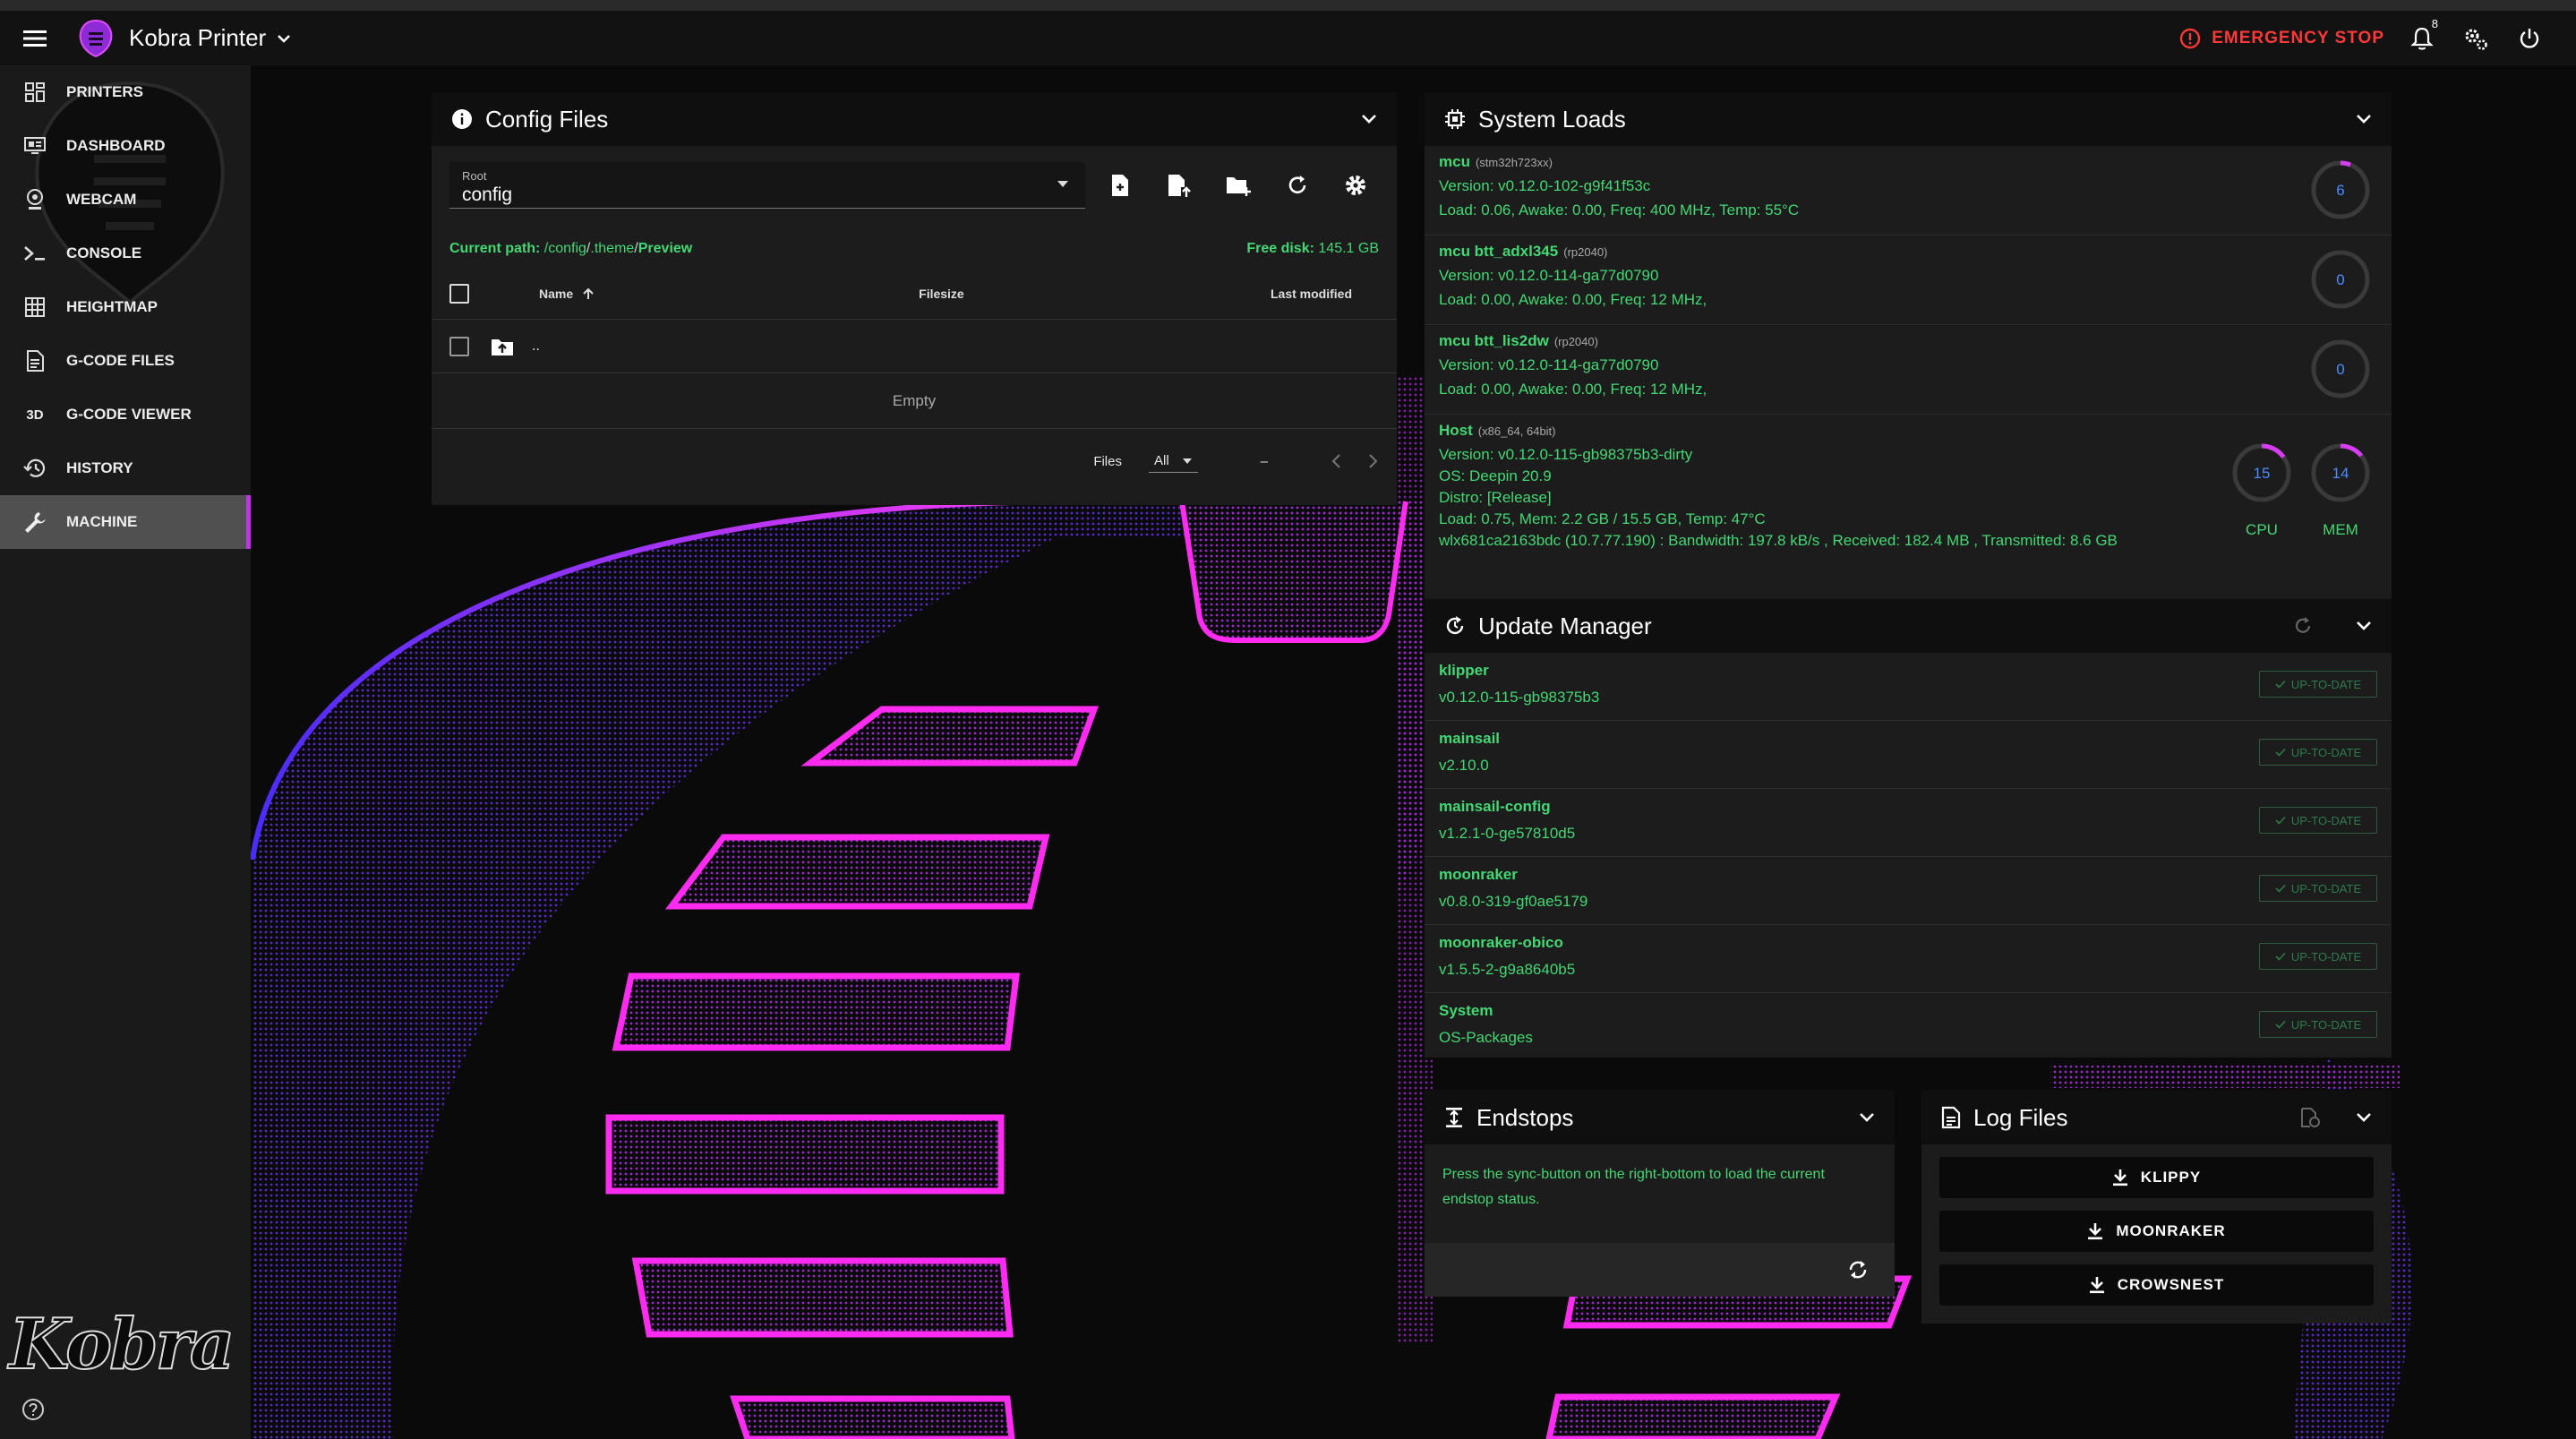 This screenshot has width=2576, height=1439. What do you see at coordinates (1519, 697) in the screenshot?
I see `update-item-version: v0.12.0-115-gb98375b3` at bounding box center [1519, 697].